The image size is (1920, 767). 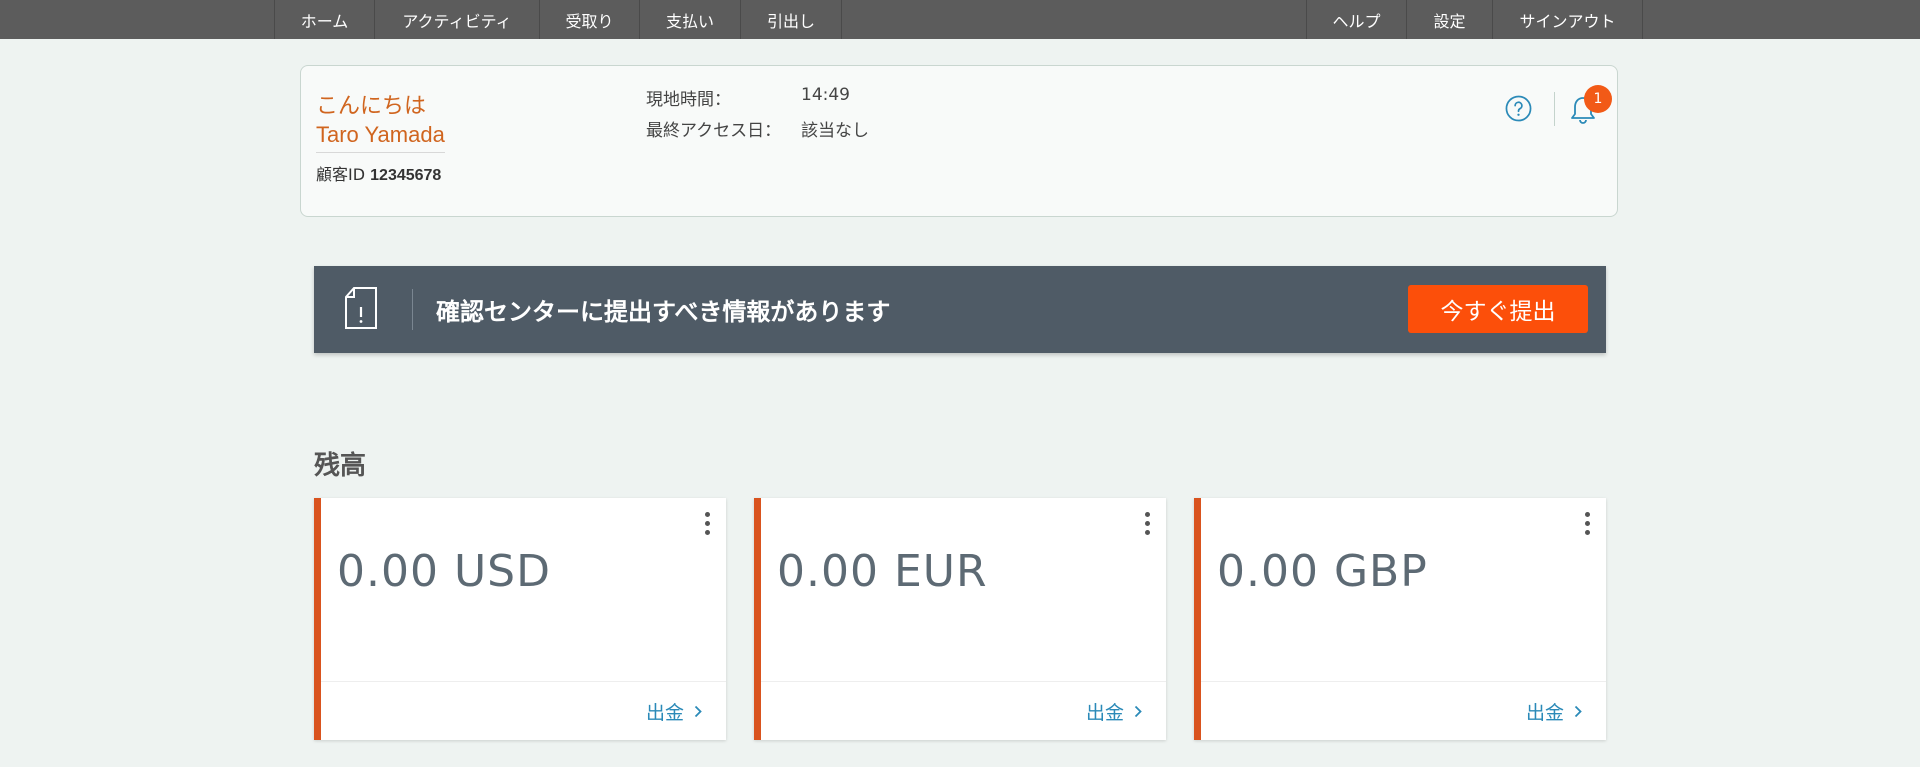 I want to click on balance-section-title: 残高, so click(x=340, y=466).